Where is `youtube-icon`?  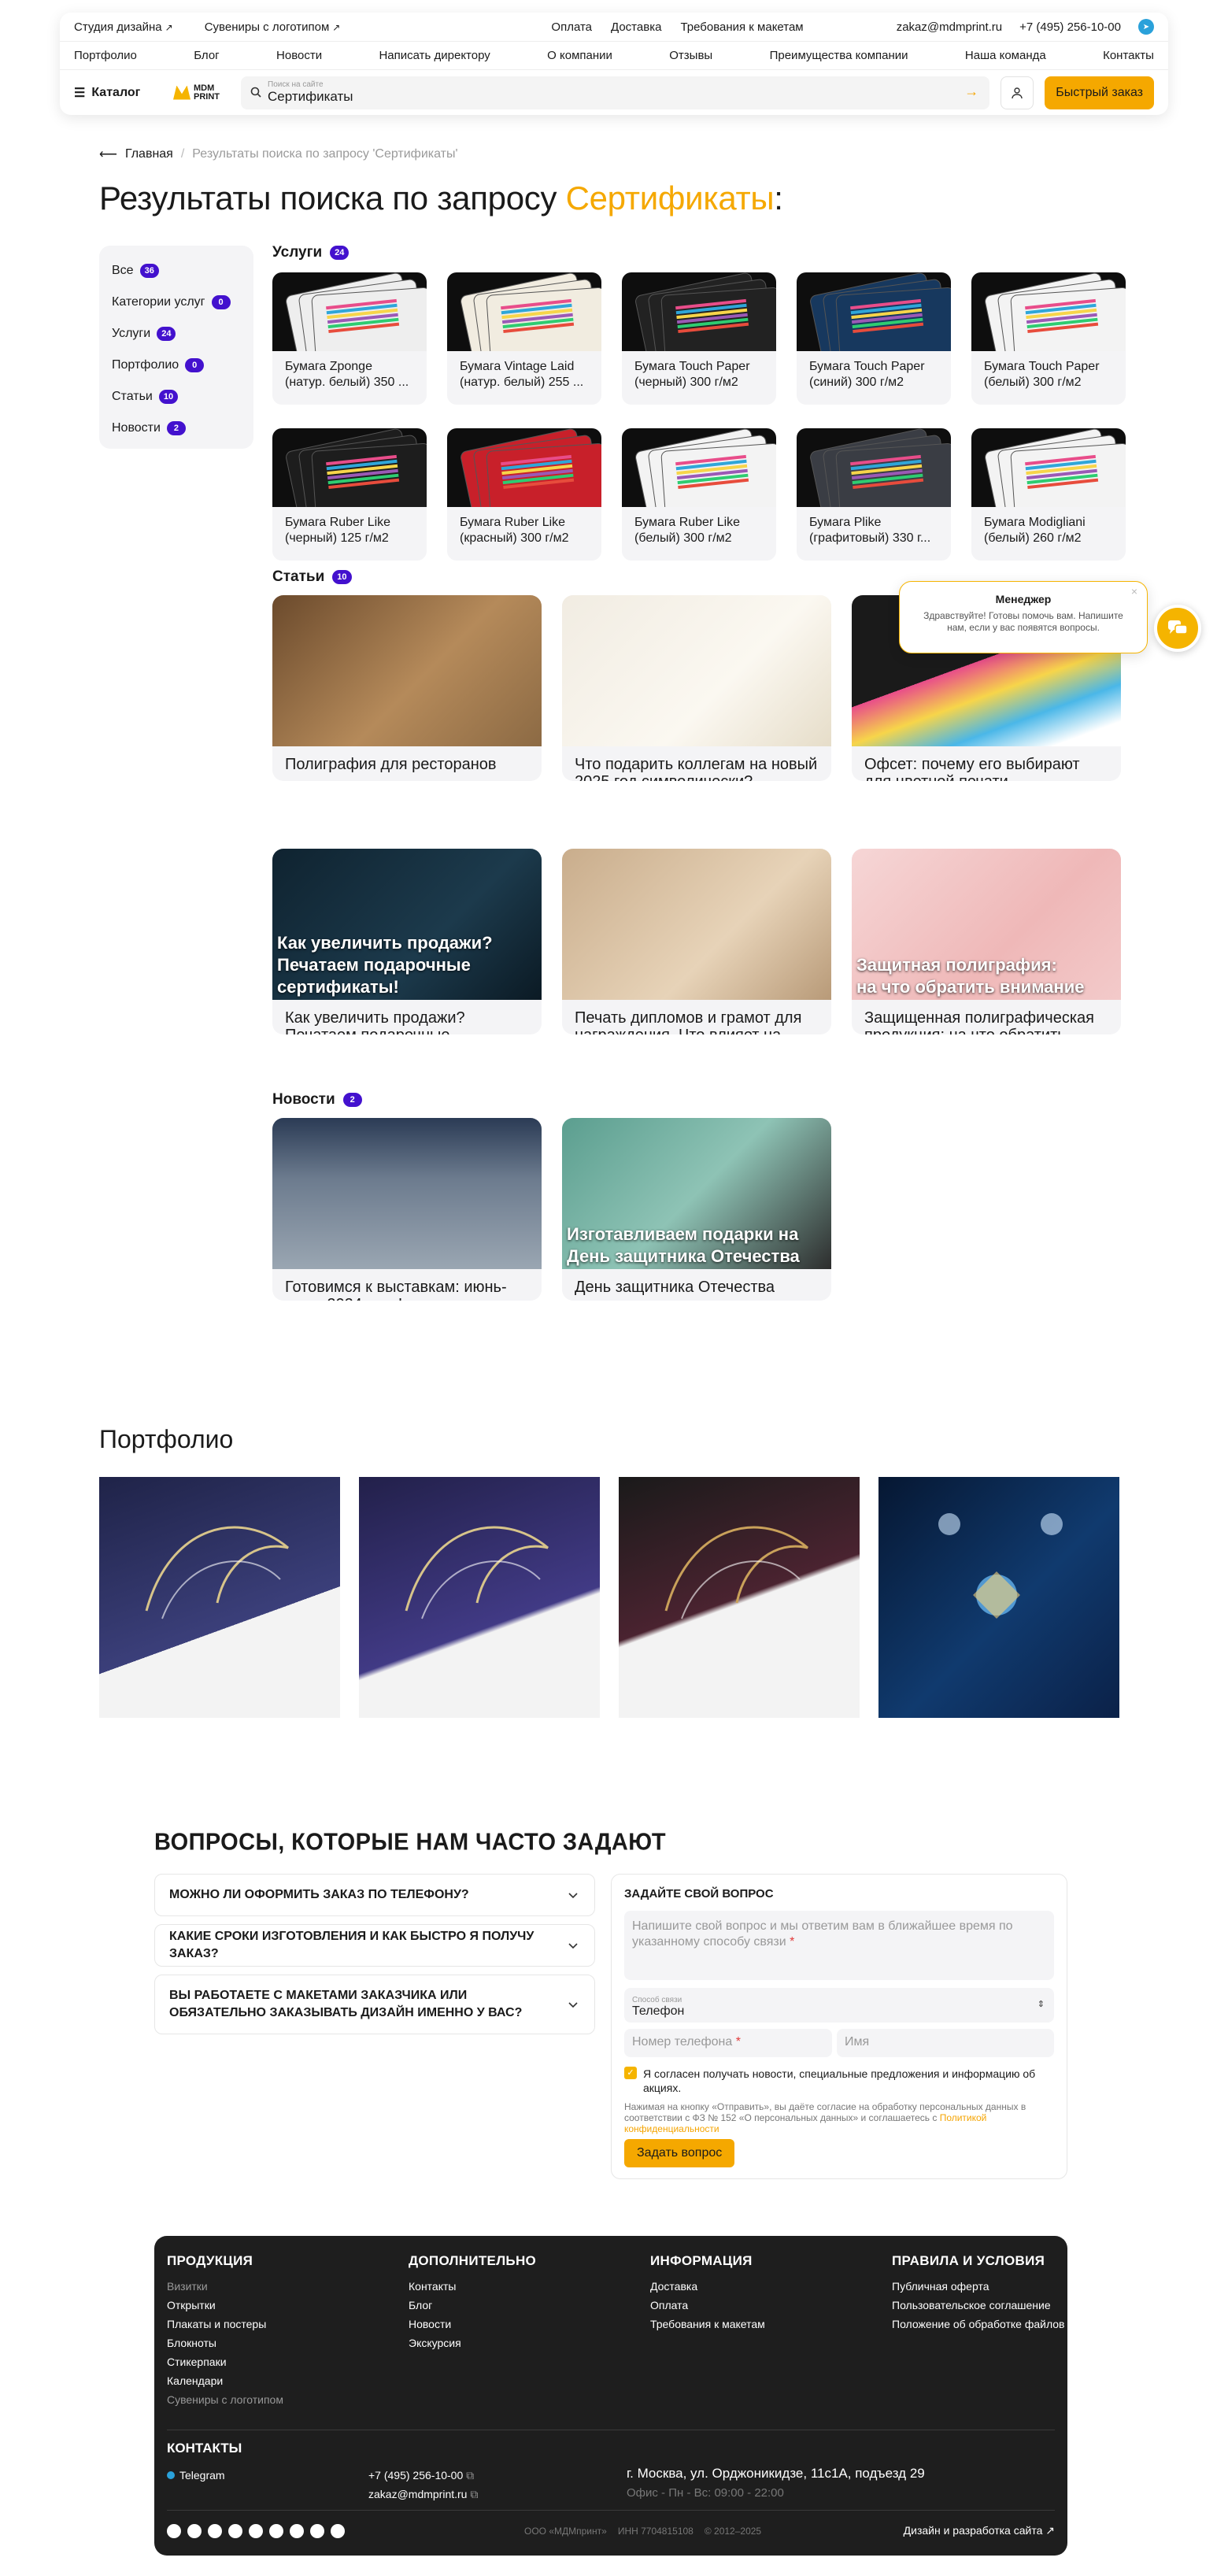 youtube-icon is located at coordinates (215, 2531).